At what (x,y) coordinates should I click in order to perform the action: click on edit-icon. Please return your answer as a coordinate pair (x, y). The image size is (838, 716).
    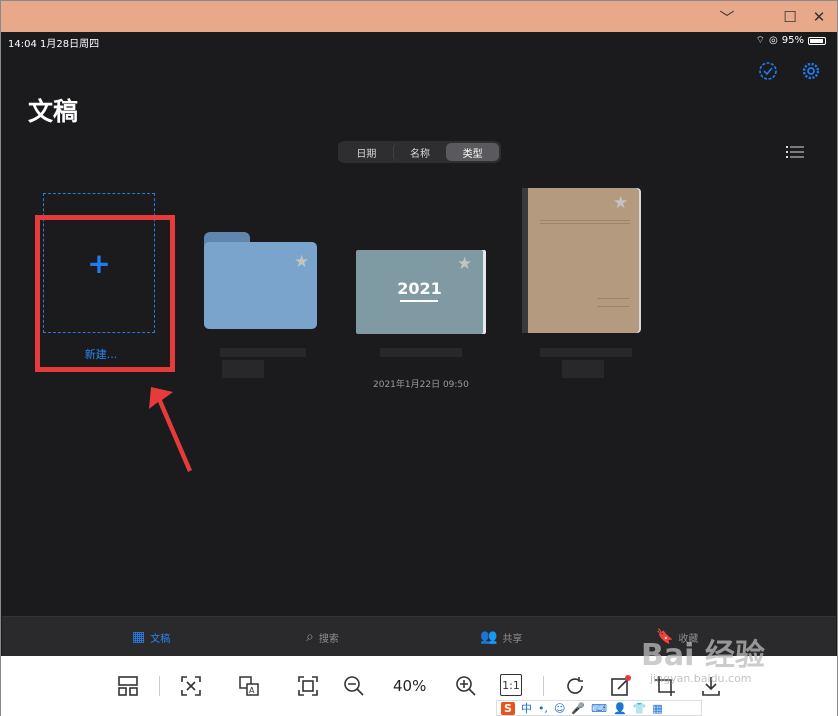
    Looking at the image, I should click on (621, 686).